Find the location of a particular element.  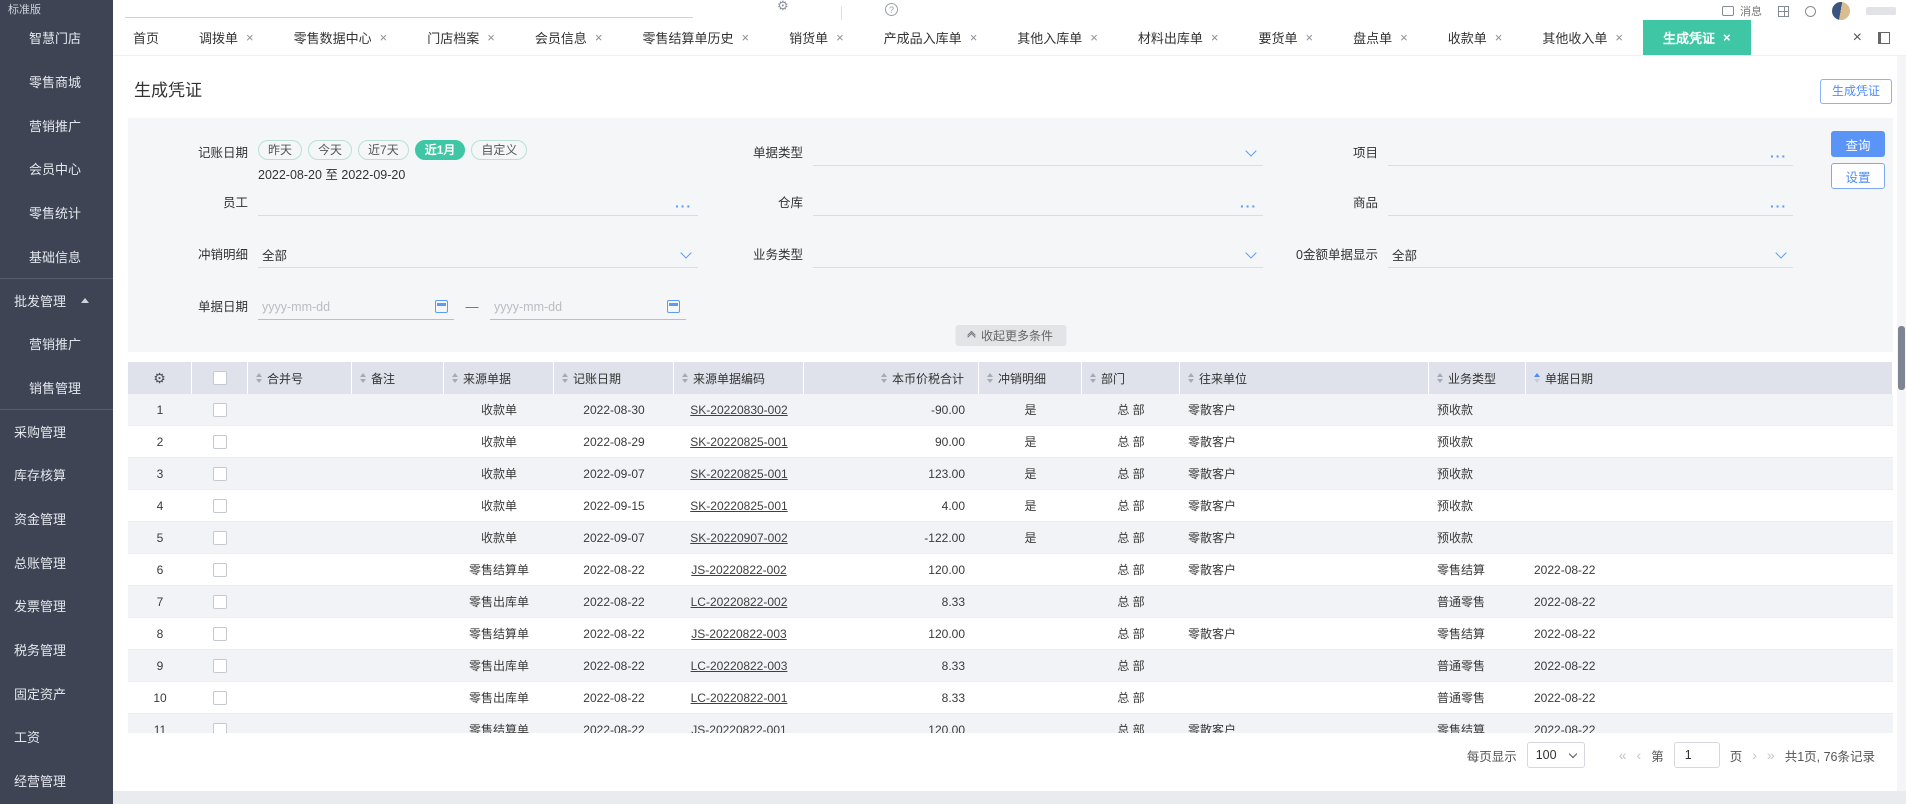

message-icon is located at coordinates (1728, 11).